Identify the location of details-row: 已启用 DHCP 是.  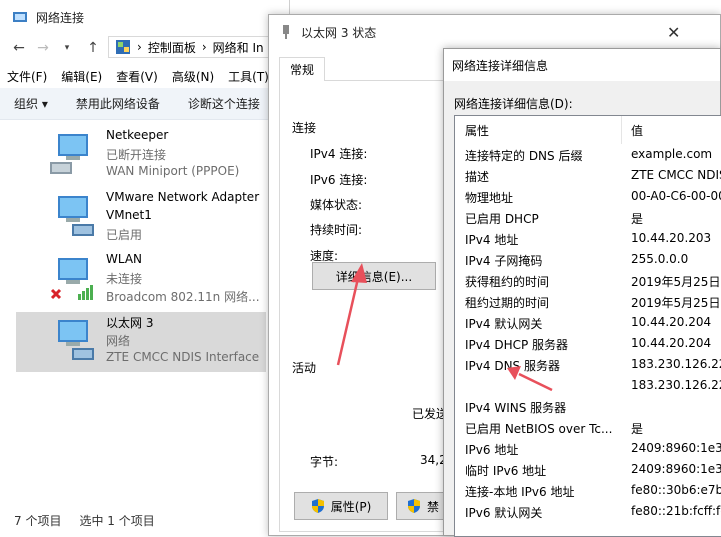
(588, 217).